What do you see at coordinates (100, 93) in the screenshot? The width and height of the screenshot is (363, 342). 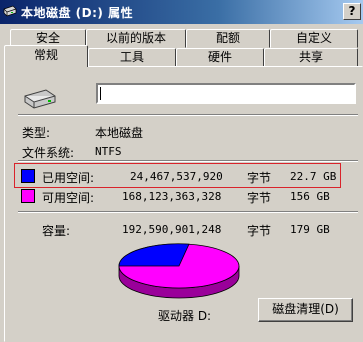 I see `text-caret` at bounding box center [100, 93].